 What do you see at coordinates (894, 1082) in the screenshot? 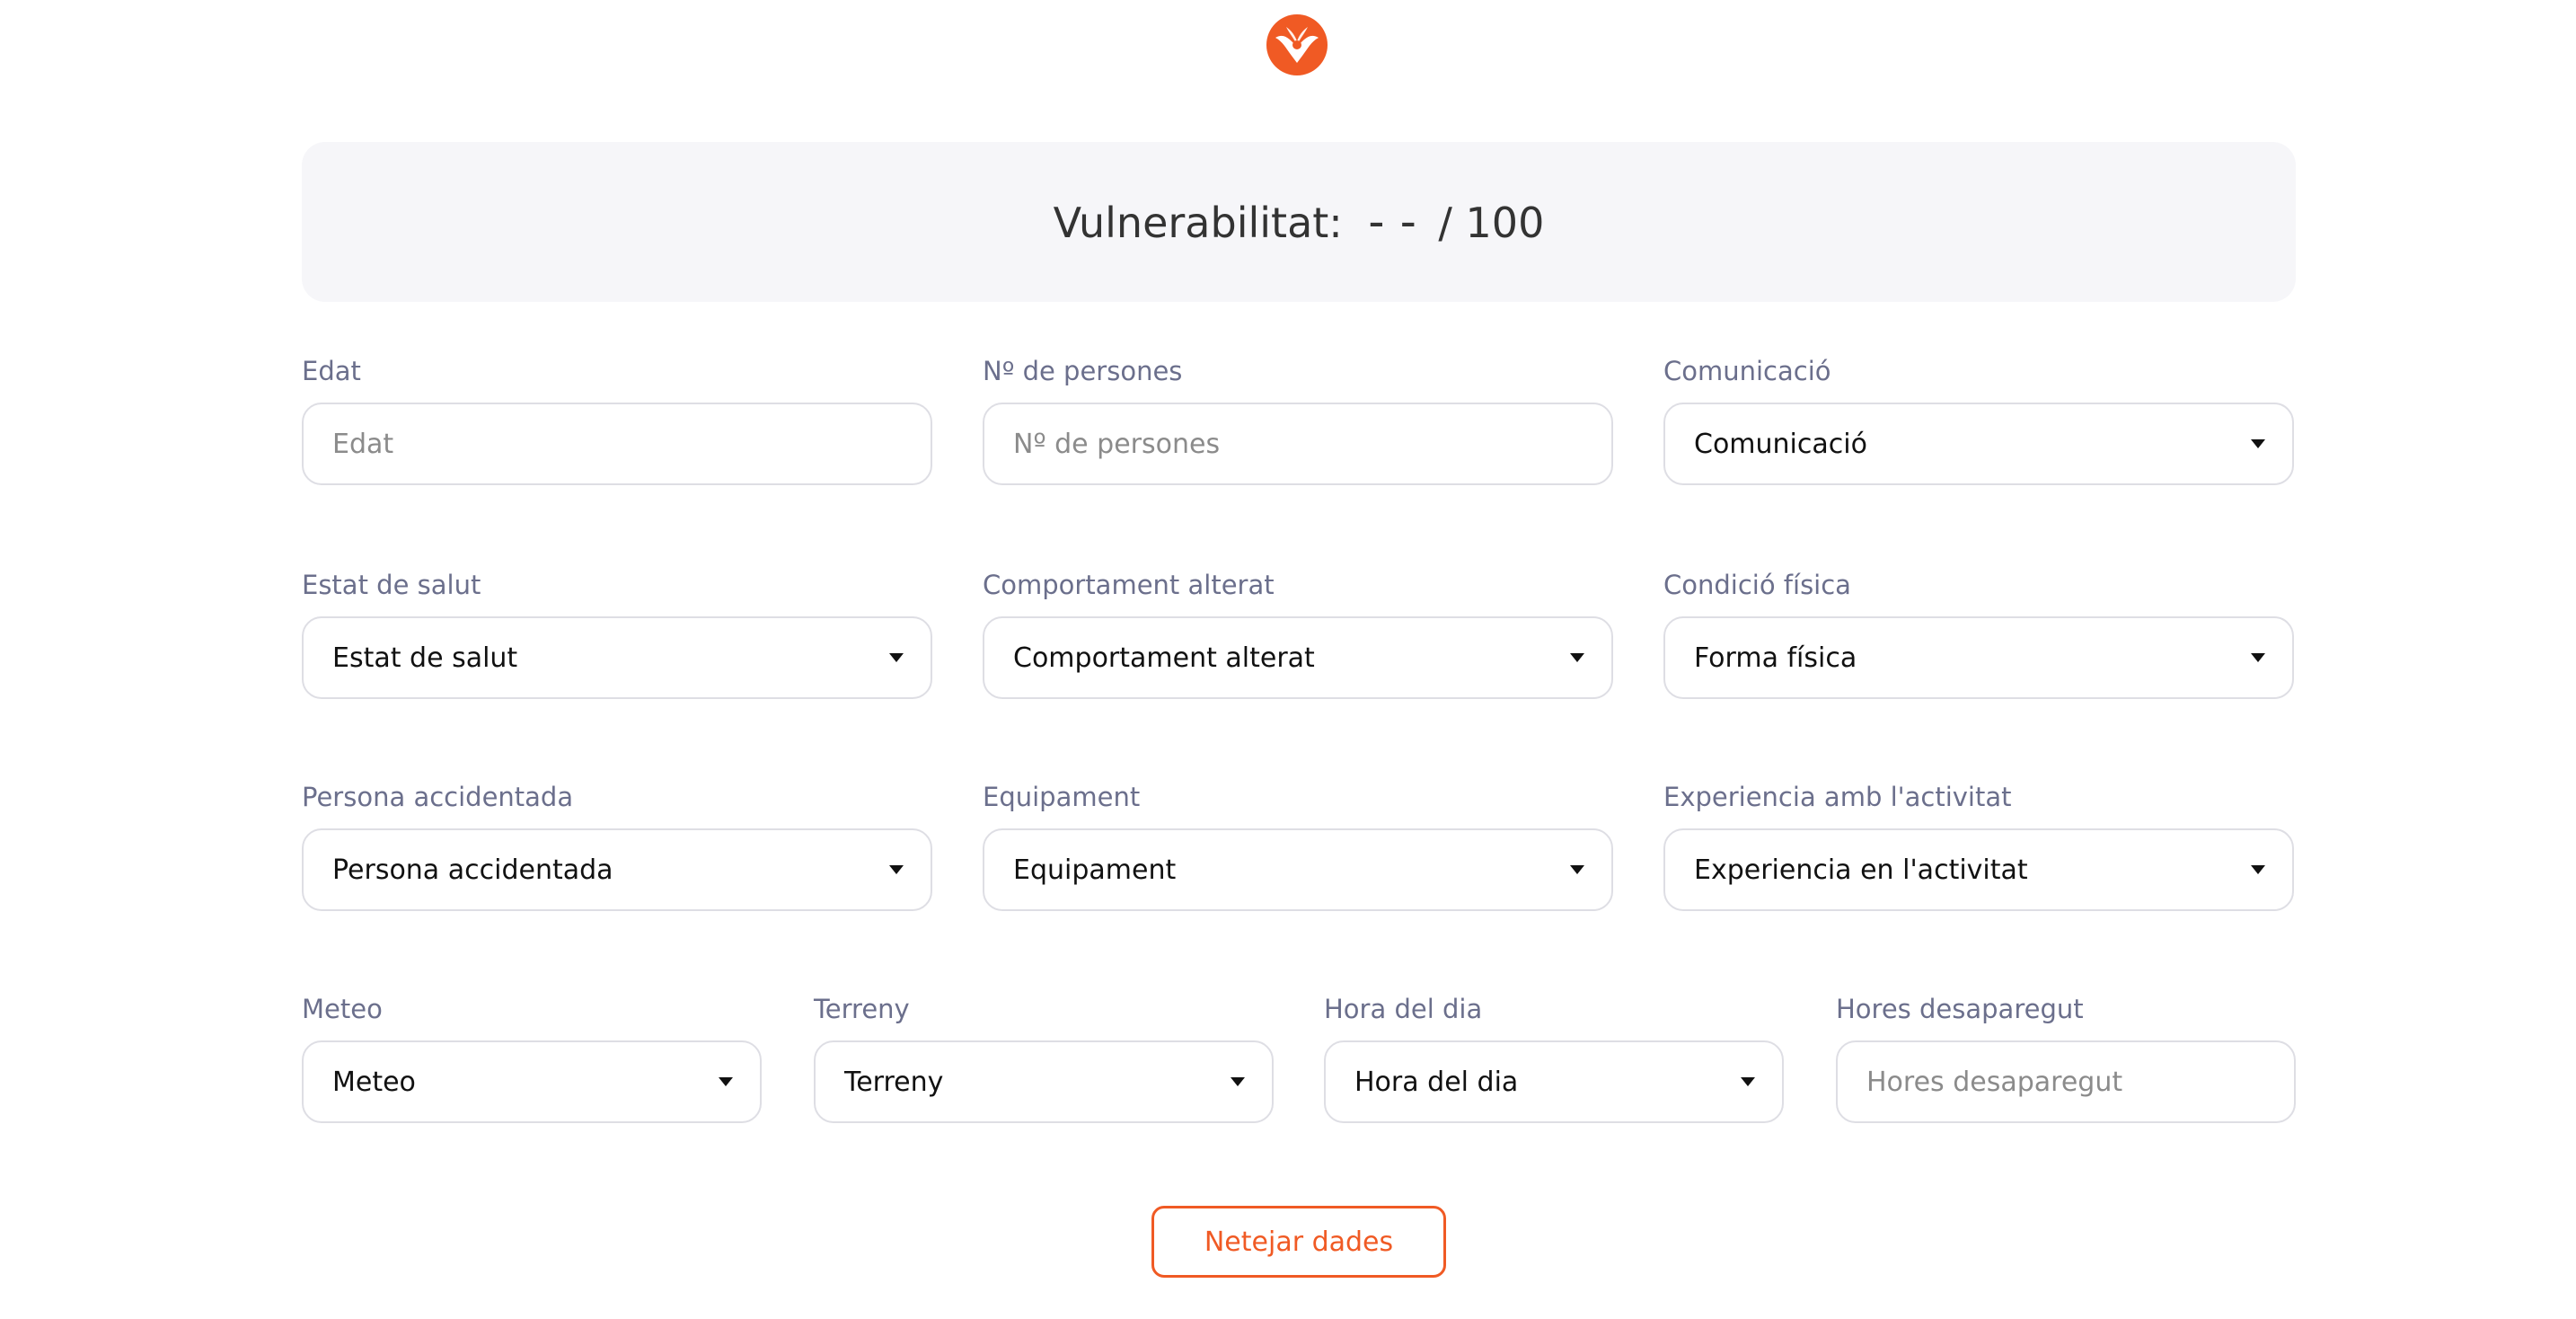
I see `terreny-selected: Terreny` at bounding box center [894, 1082].